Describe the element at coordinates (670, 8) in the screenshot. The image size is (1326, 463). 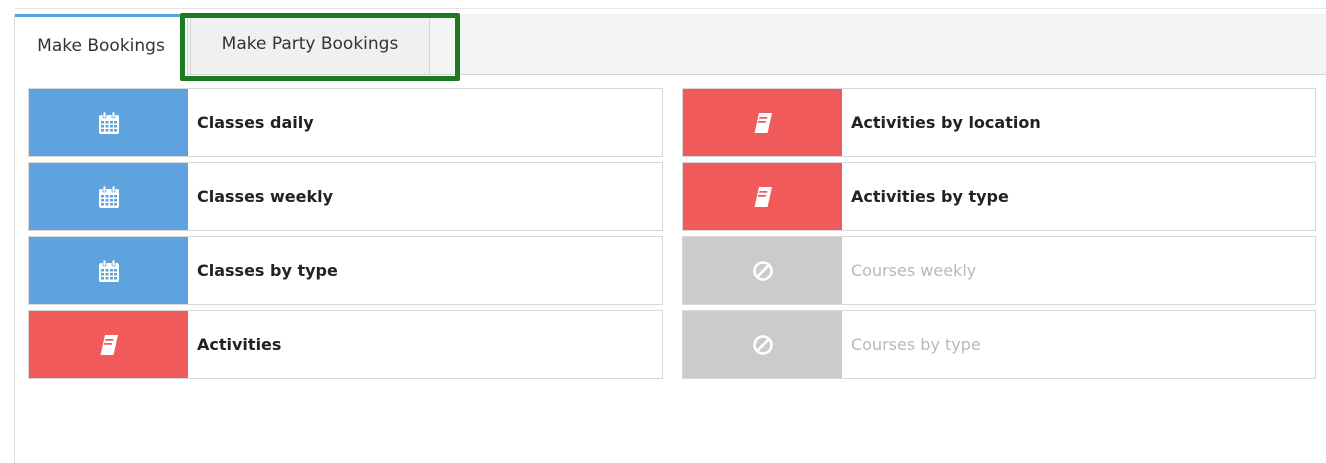
I see `top-divider` at that location.